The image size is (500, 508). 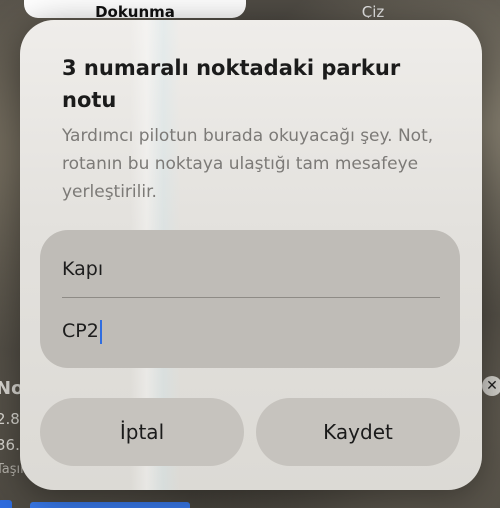 What do you see at coordinates (491, 386) in the screenshot?
I see `close-icon: ✕` at bounding box center [491, 386].